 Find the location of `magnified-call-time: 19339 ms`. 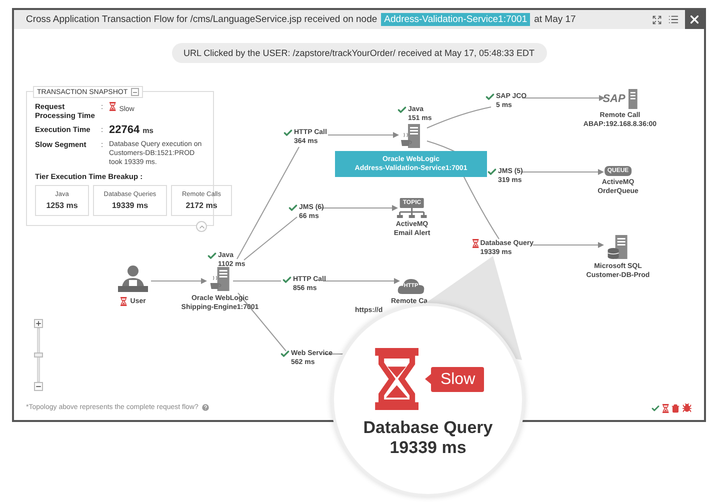

magnified-call-time: 19339 ms is located at coordinates (428, 448).